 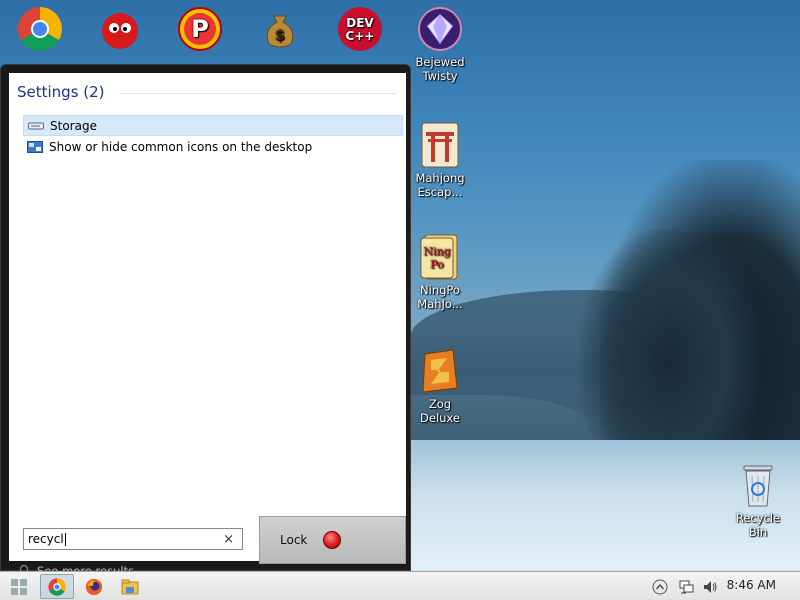 I want to click on taskbar-file-explorer, so click(x=130, y=586).